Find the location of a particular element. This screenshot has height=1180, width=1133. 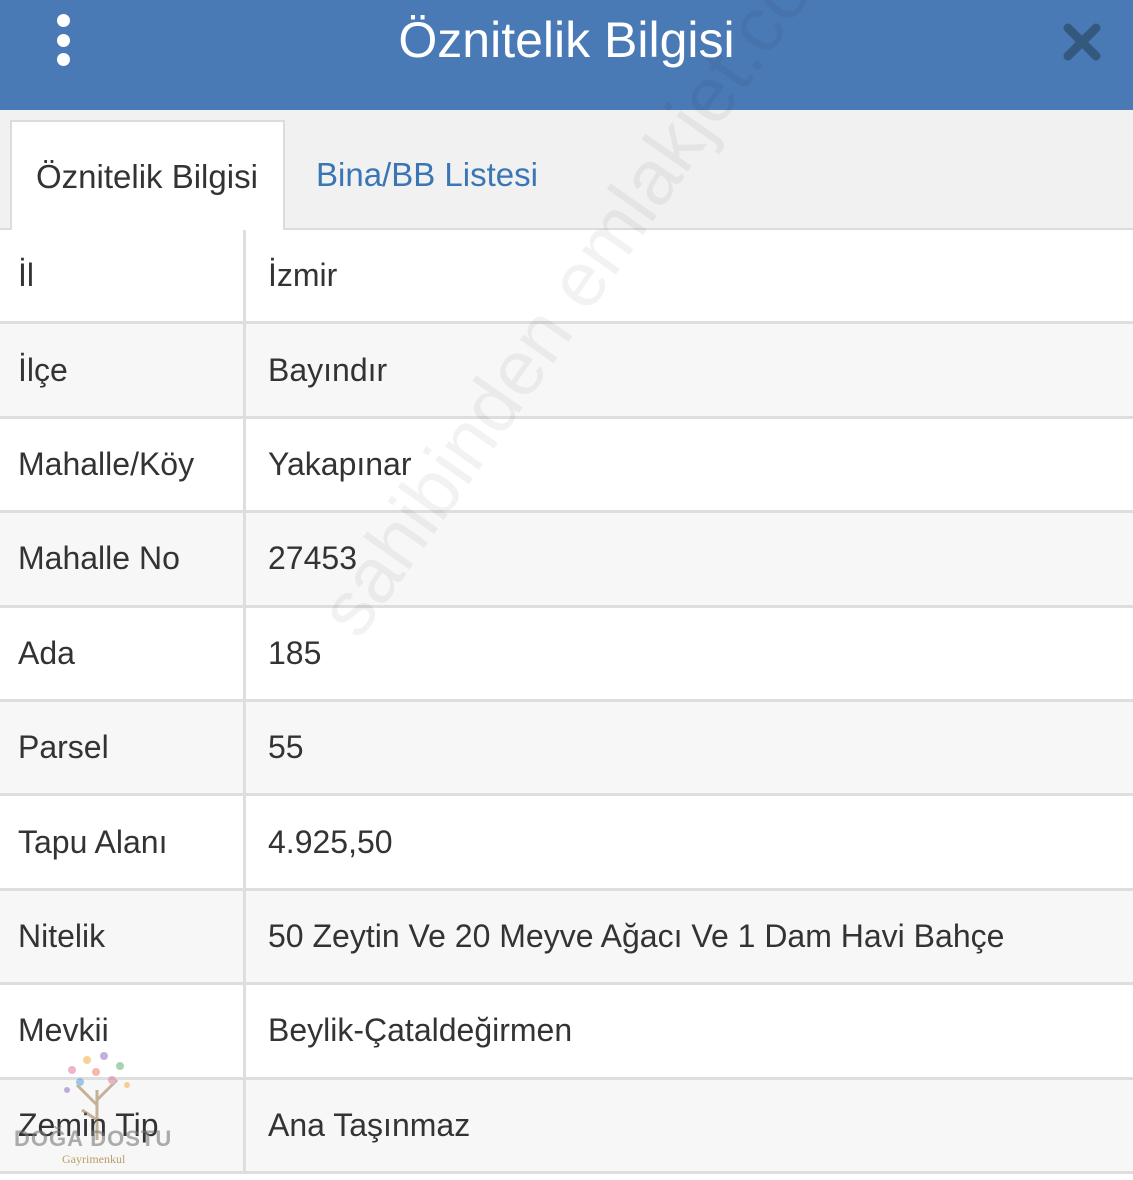

row-label: Mahalle No is located at coordinates (123, 559).